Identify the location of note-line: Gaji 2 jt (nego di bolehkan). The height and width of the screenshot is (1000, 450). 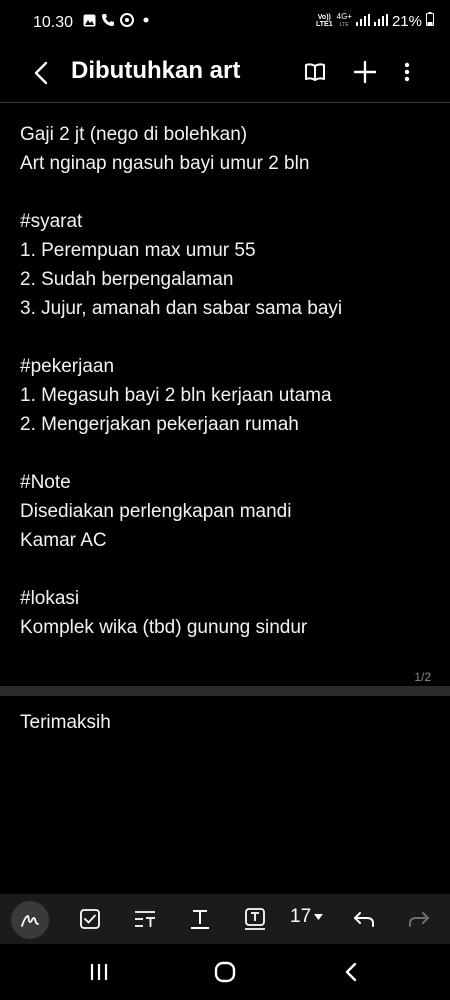
(134, 134).